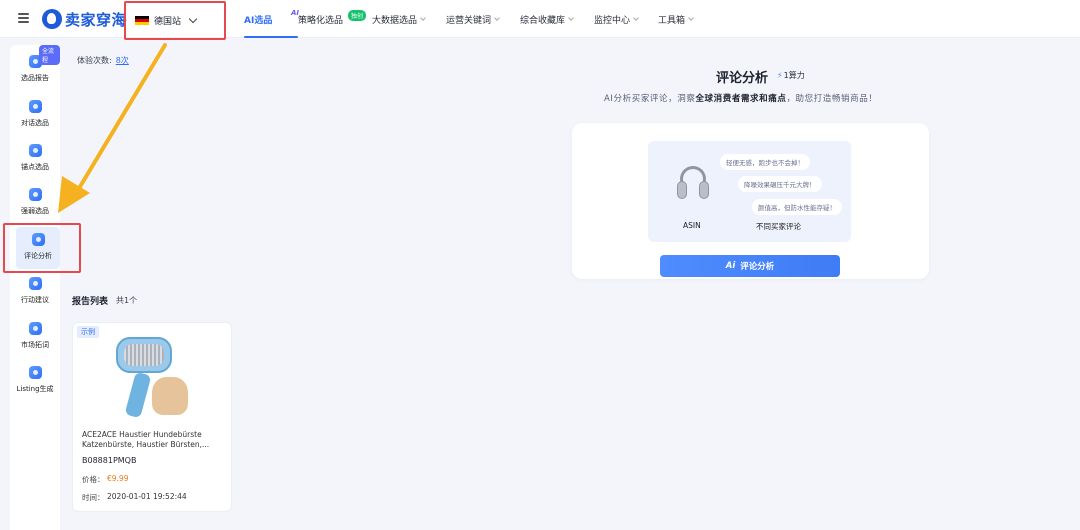  I want to click on power-cost: ⚡1算力, so click(791, 75).